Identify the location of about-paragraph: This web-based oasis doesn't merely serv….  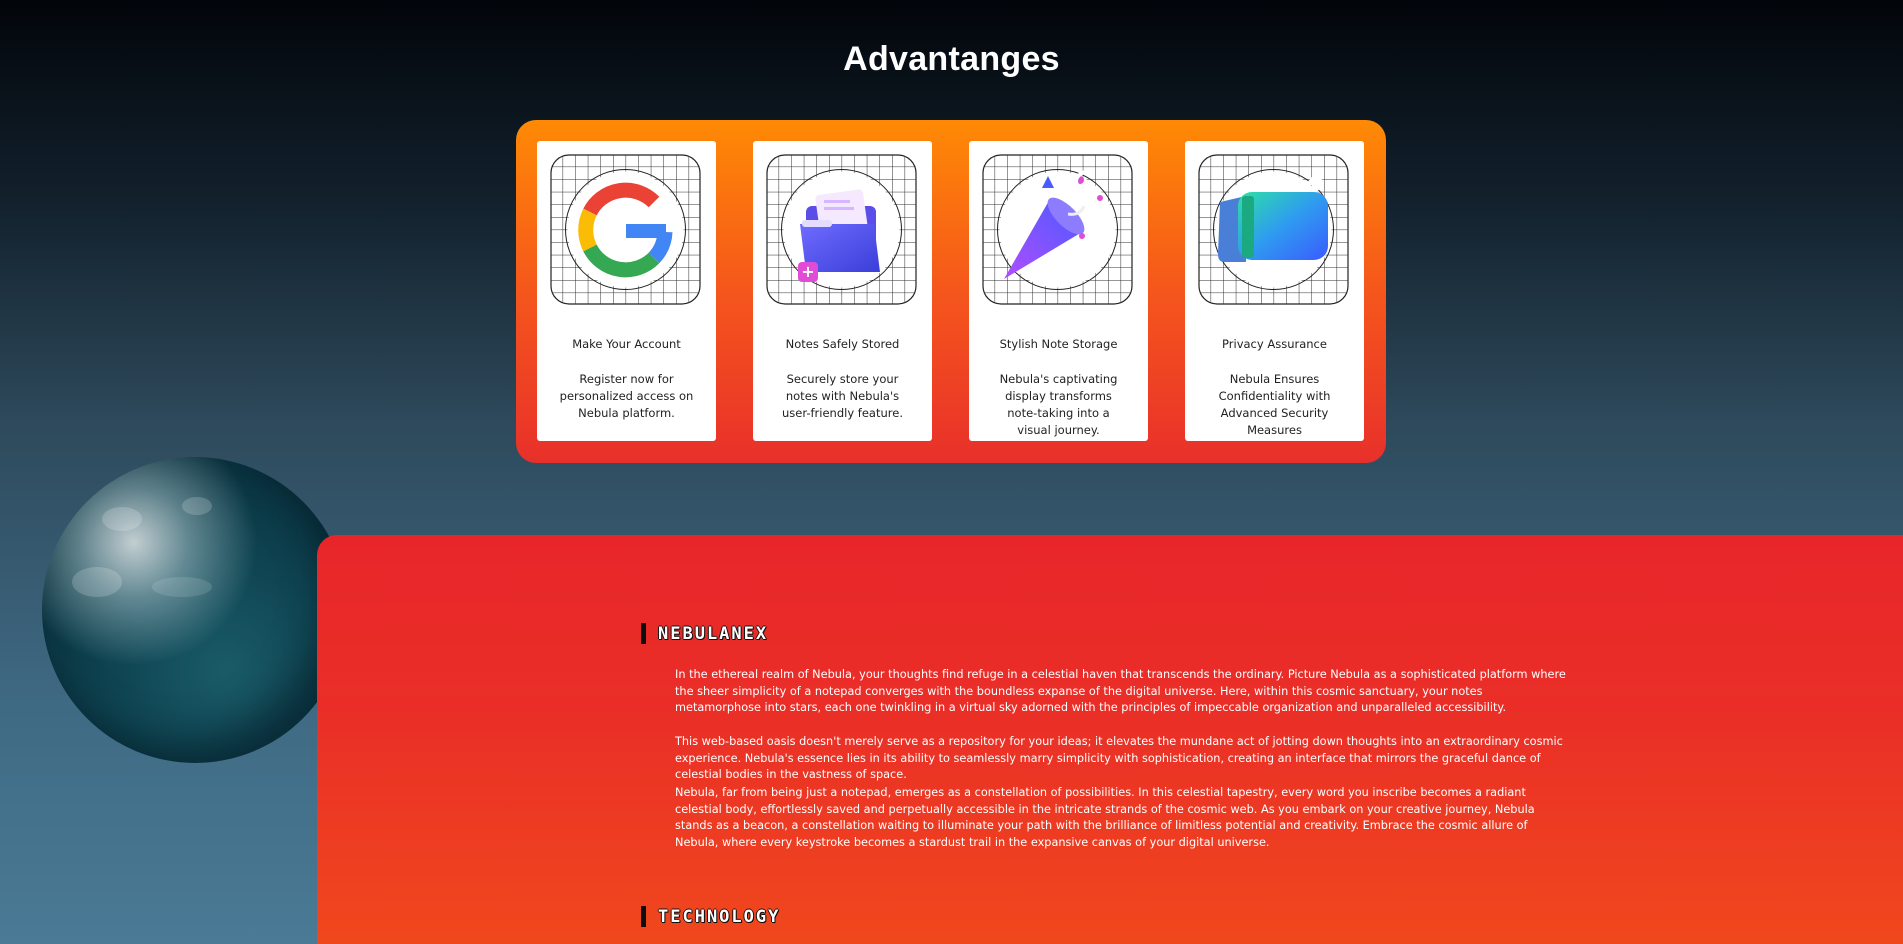
(1119, 758).